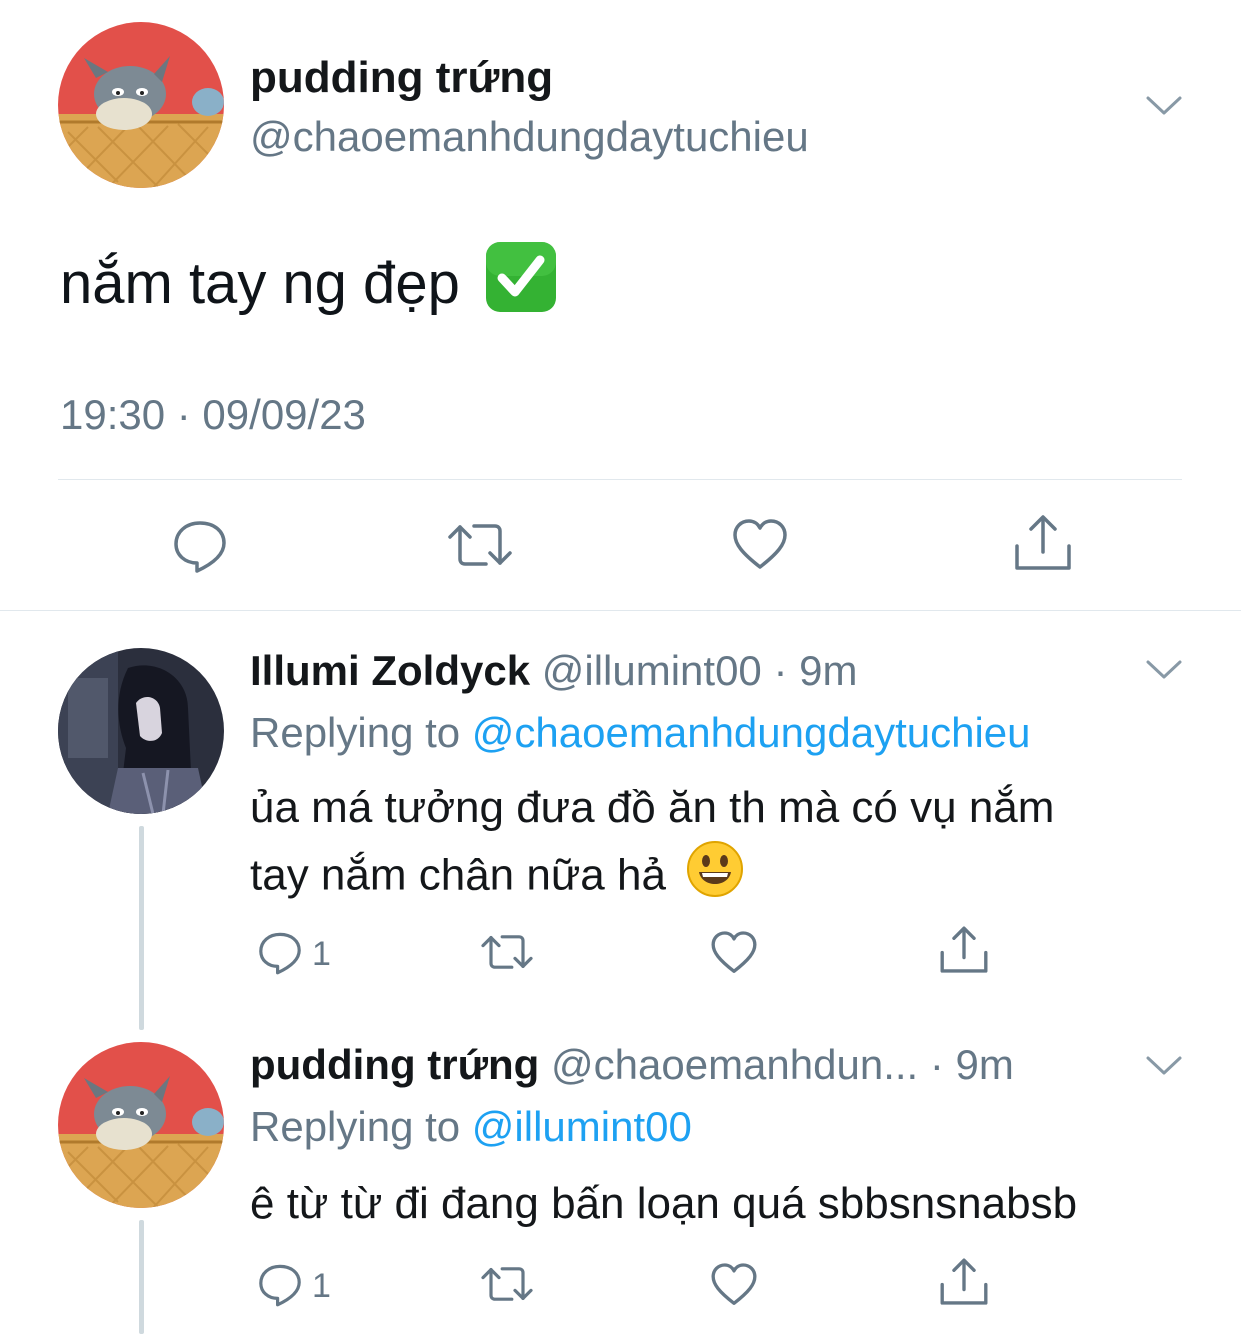 The width and height of the screenshot is (1241, 1334). I want to click on user-handle: @chaoemanhdungdaytuchieu, so click(529, 137).